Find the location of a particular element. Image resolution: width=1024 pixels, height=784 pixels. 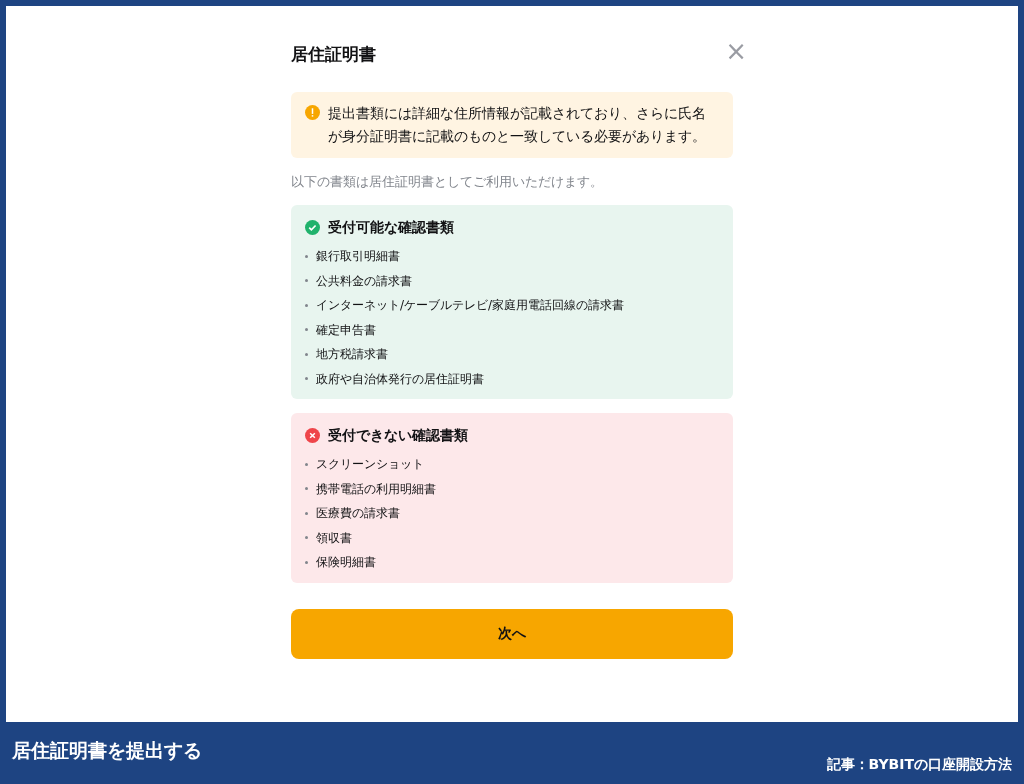

document-item: 確定申告書 is located at coordinates (346, 330).